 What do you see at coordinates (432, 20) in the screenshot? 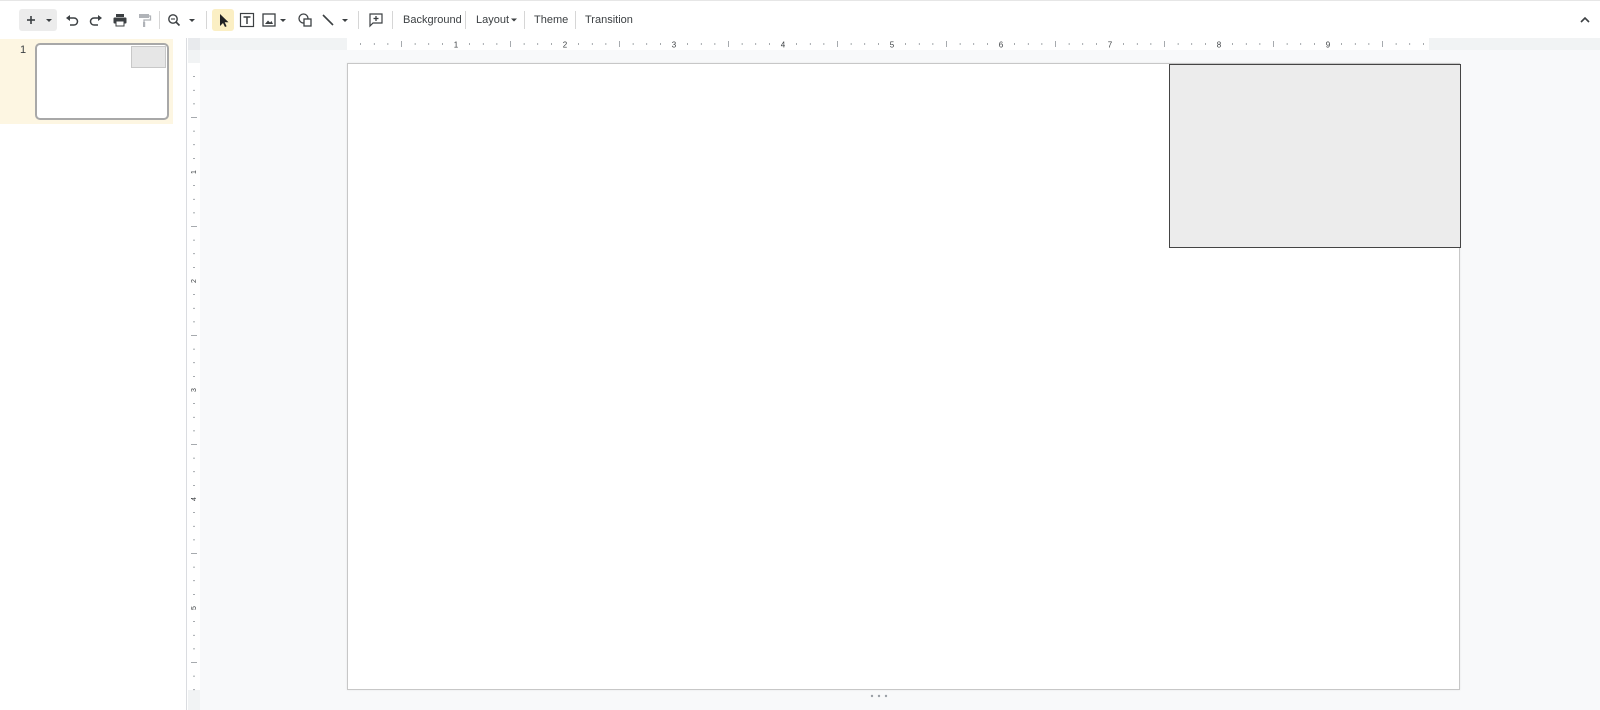
I see `background-button: Background` at bounding box center [432, 20].